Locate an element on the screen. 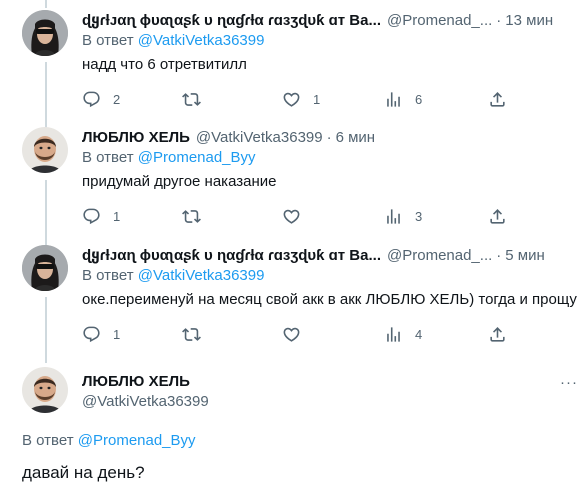 This screenshot has width=586, height=491. timestamp: 13 мин is located at coordinates (529, 20).